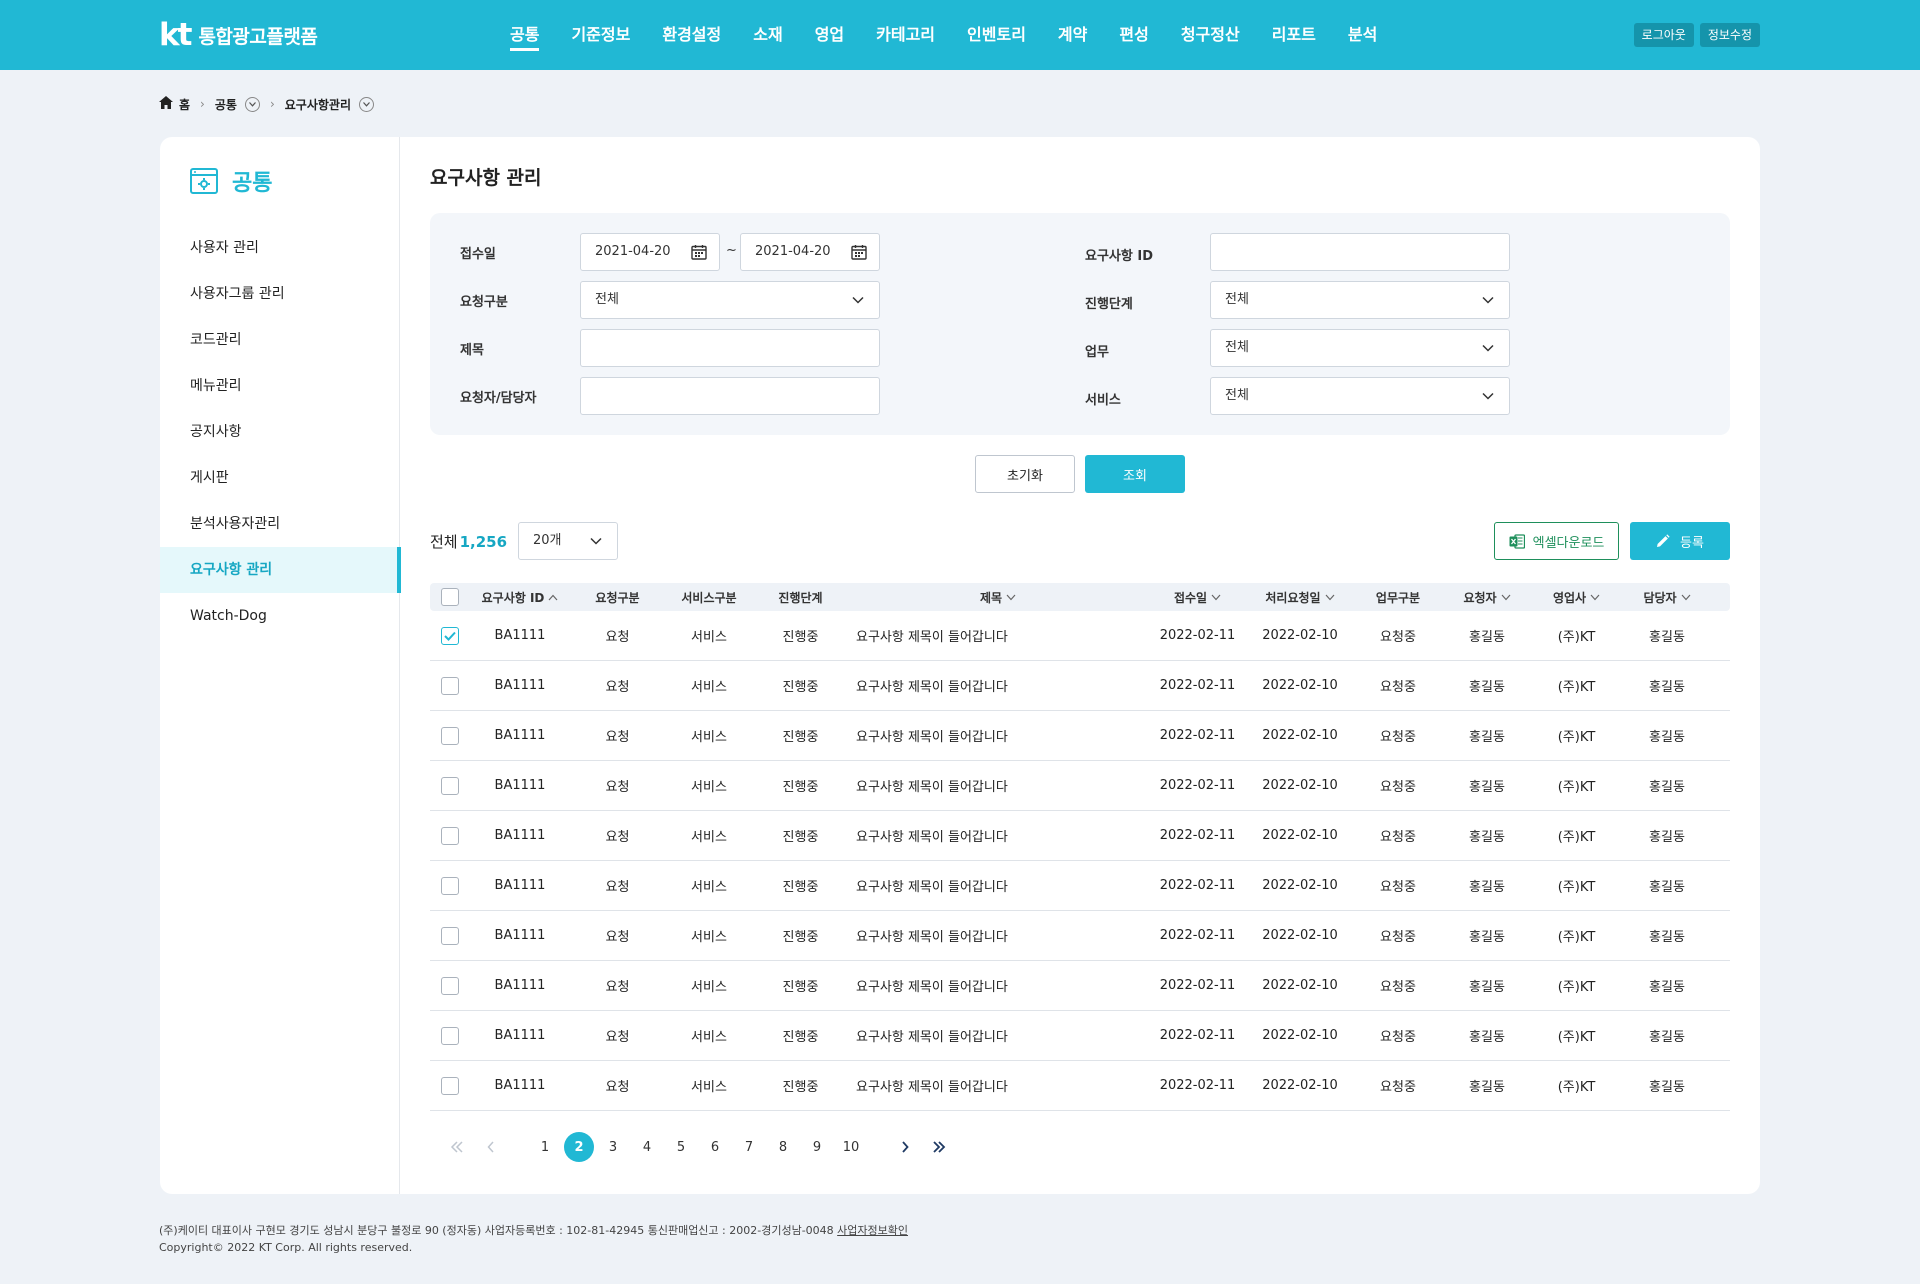  What do you see at coordinates (851, 1147) in the screenshot?
I see `page-number: 10` at bounding box center [851, 1147].